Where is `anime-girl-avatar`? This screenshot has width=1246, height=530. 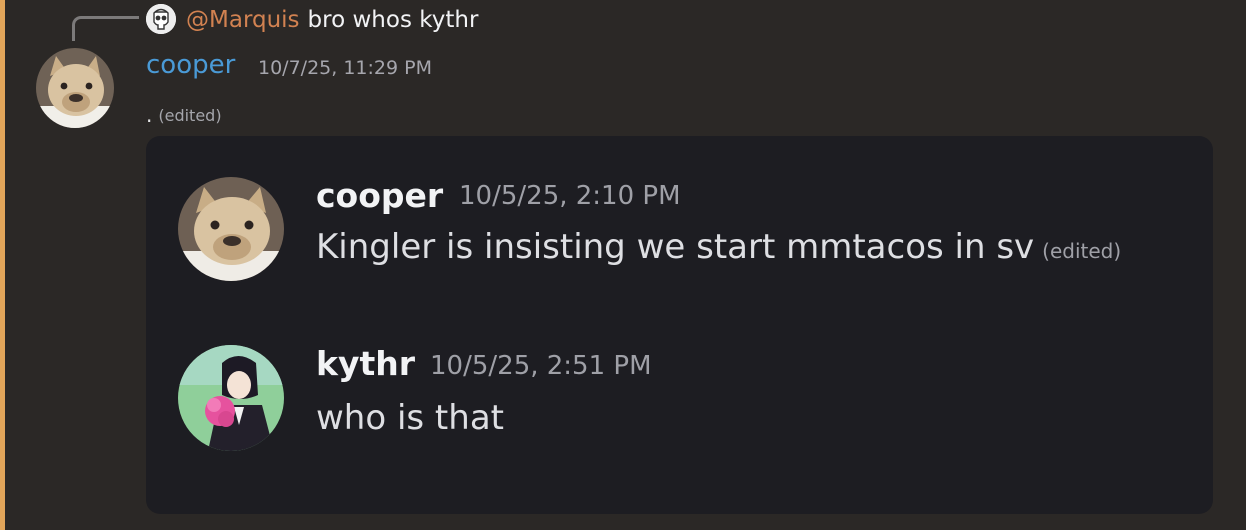
anime-girl-avatar is located at coordinates (231, 398).